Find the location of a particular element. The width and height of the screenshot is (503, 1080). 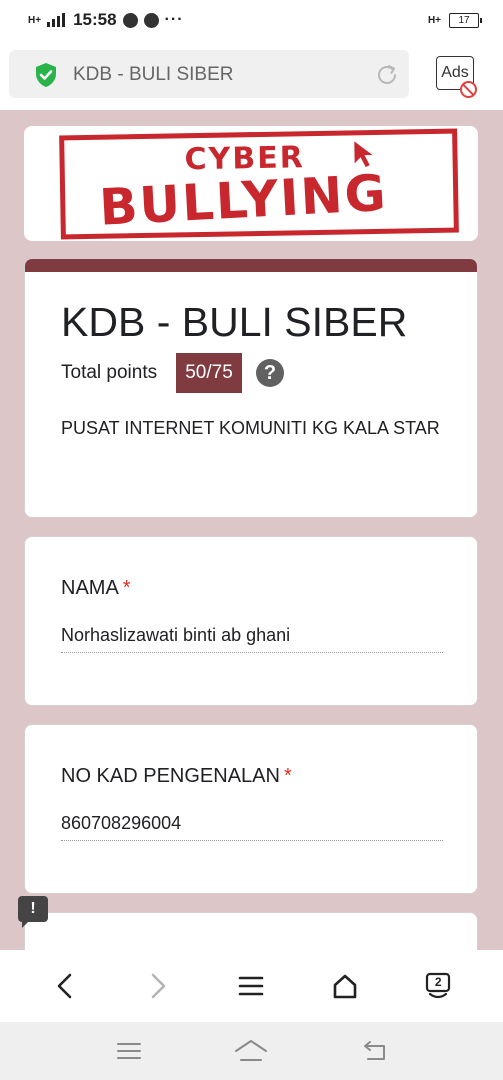

battery-icon: 17 is located at coordinates (465, 20).